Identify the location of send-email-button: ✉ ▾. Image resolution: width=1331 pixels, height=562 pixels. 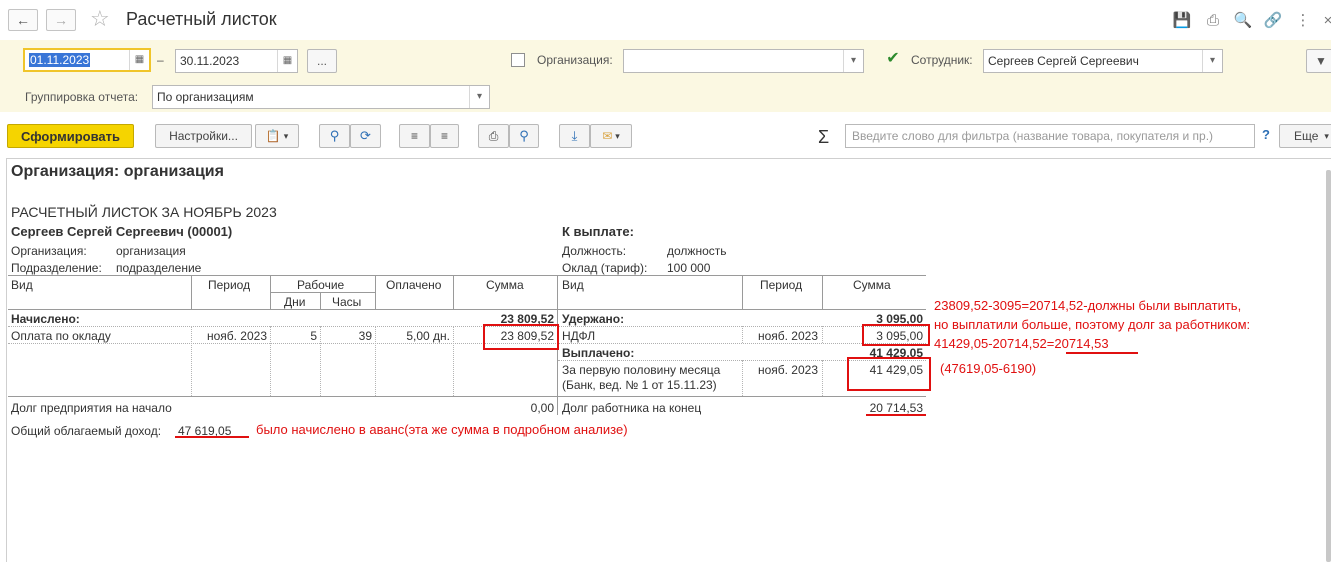
(611, 136).